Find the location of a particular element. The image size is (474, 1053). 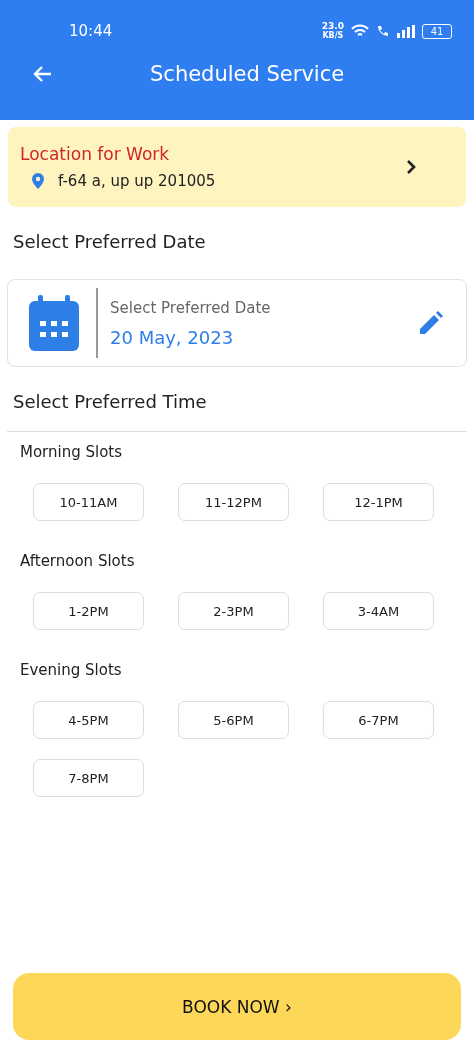

time-slot-button: 4-5PM is located at coordinates (88, 720).